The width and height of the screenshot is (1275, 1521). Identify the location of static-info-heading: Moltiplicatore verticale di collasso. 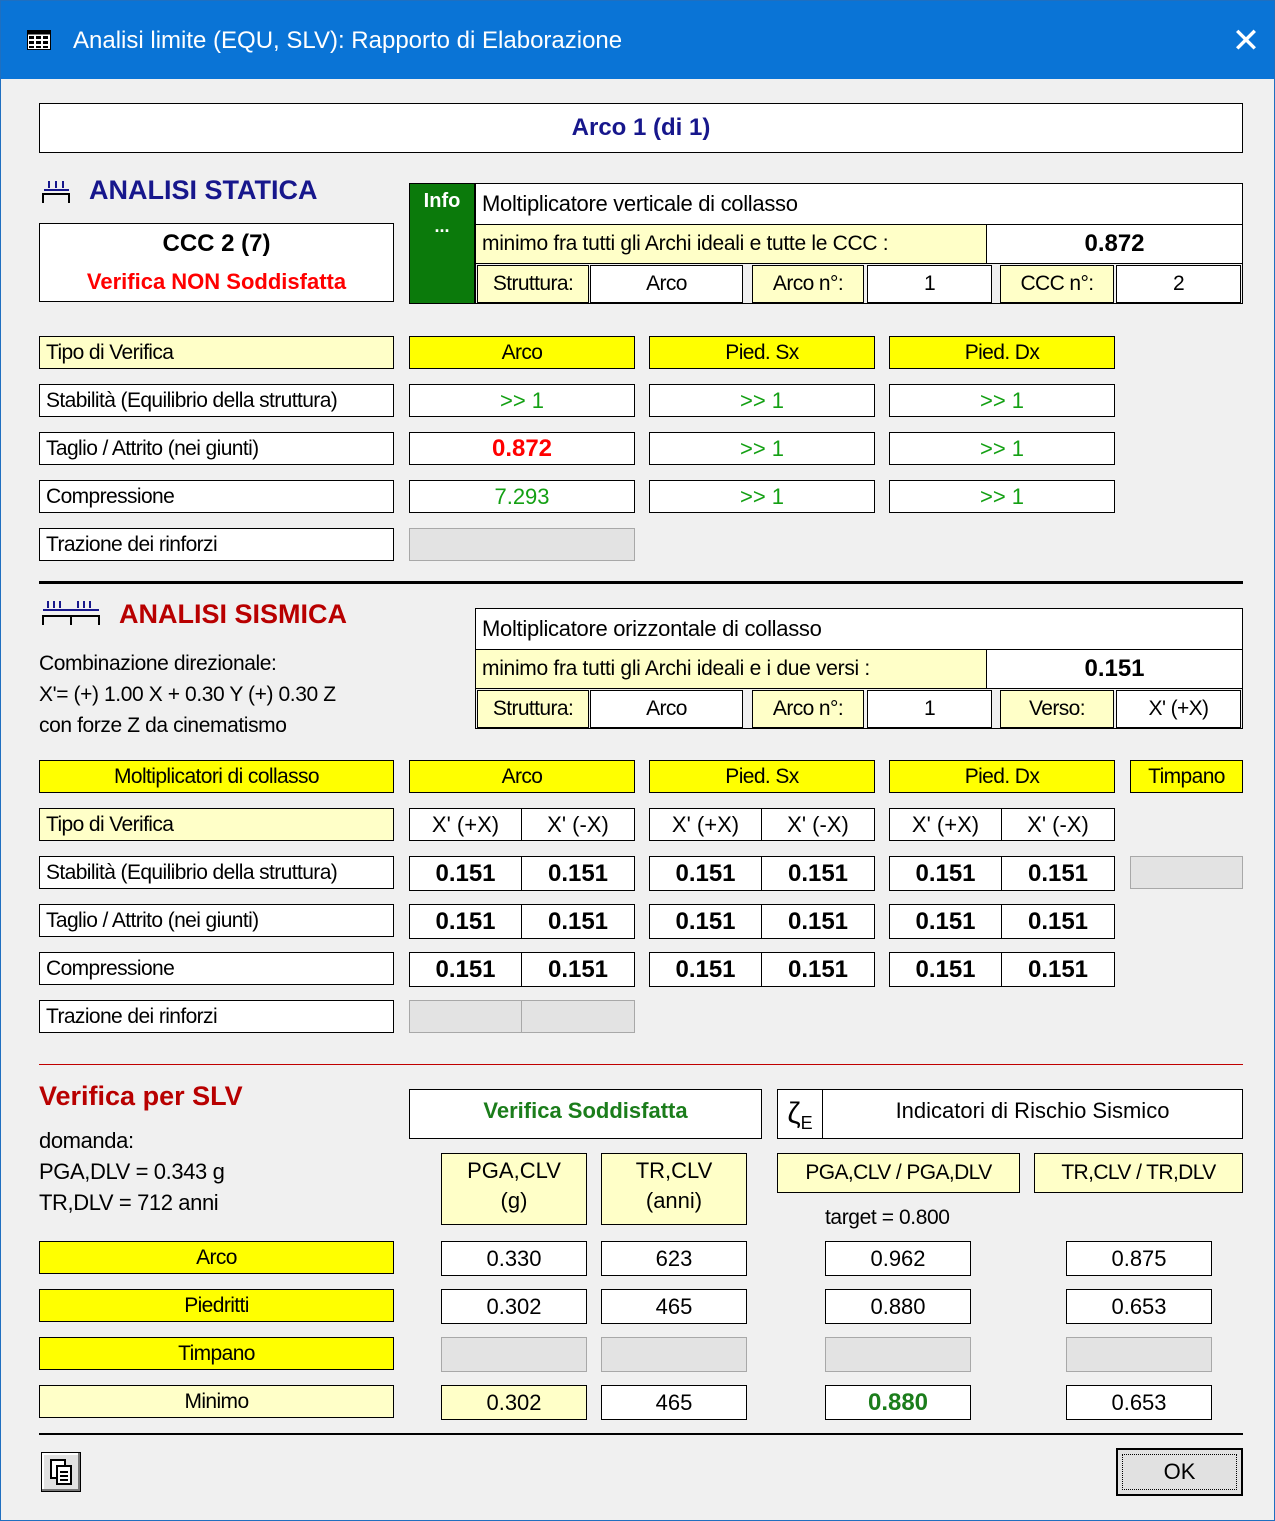
(859, 204).